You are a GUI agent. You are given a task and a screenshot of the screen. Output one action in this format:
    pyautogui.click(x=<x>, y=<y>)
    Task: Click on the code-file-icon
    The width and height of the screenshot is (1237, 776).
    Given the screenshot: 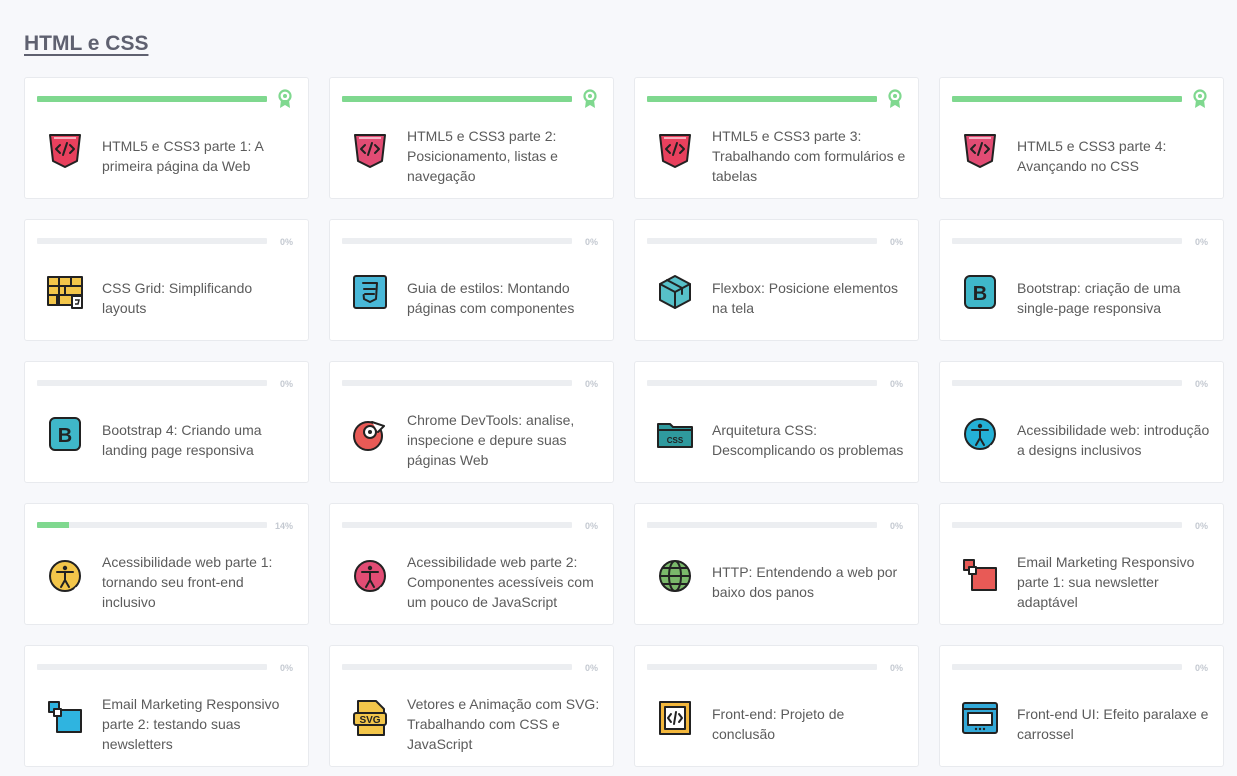 What is the action you would take?
    pyautogui.click(x=675, y=718)
    